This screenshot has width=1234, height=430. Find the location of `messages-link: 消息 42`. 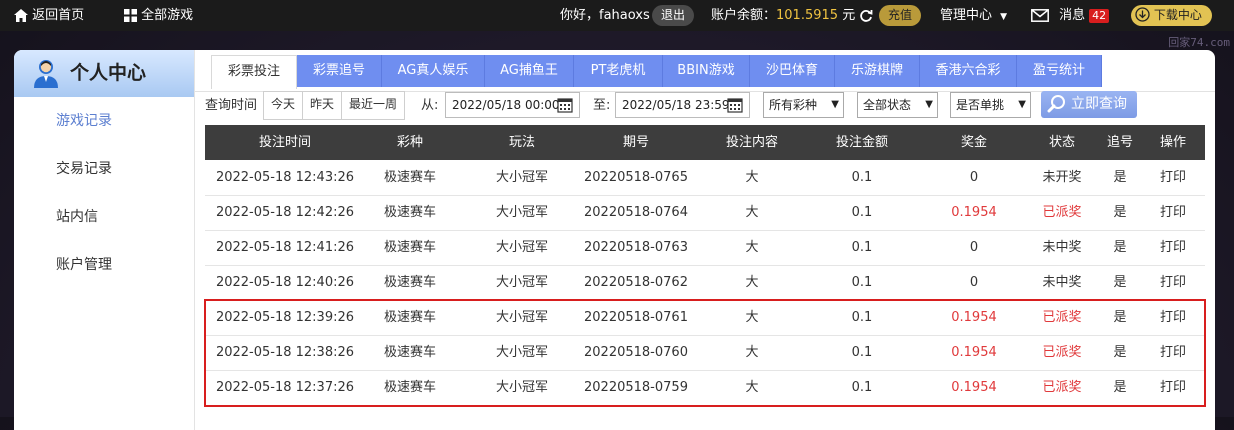

messages-link: 消息 42 is located at coordinates (1070, 15).